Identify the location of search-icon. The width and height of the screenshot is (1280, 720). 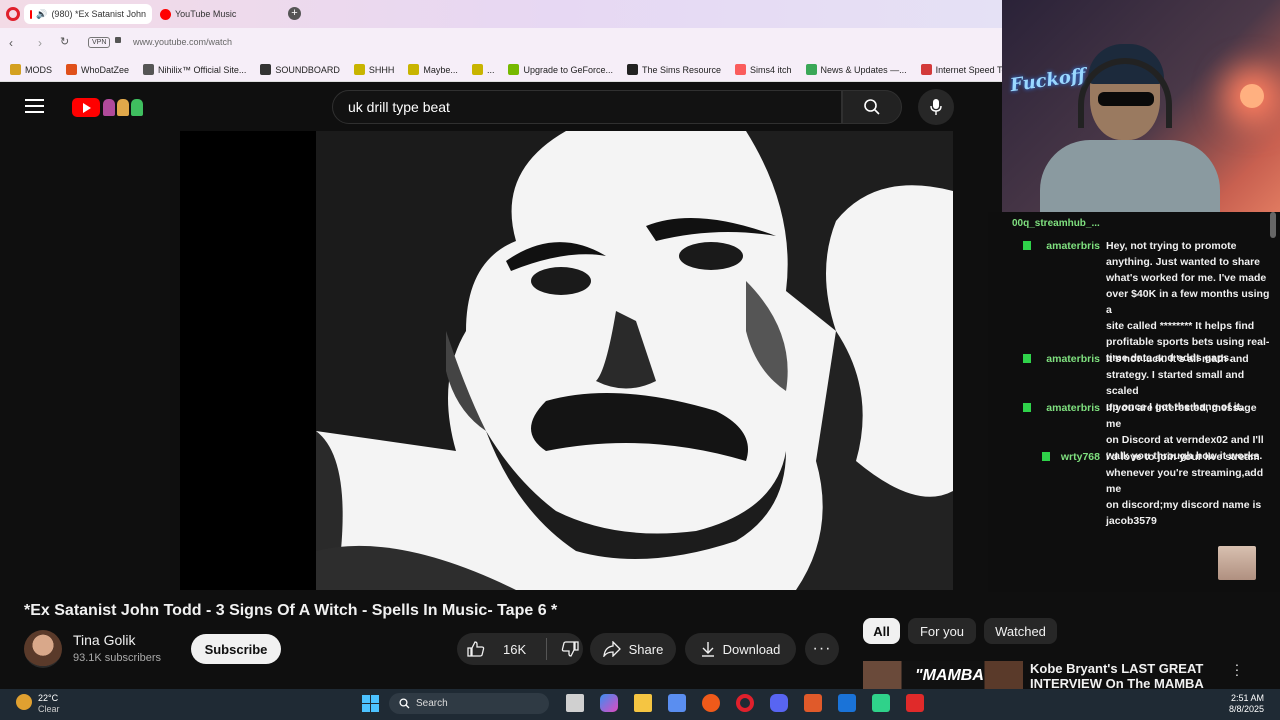
(872, 107).